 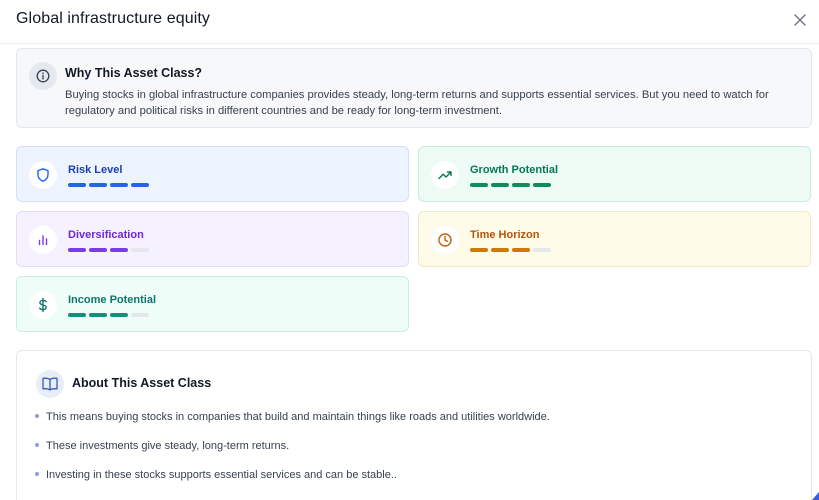 I want to click on metric-label: Diversification, so click(x=106, y=235).